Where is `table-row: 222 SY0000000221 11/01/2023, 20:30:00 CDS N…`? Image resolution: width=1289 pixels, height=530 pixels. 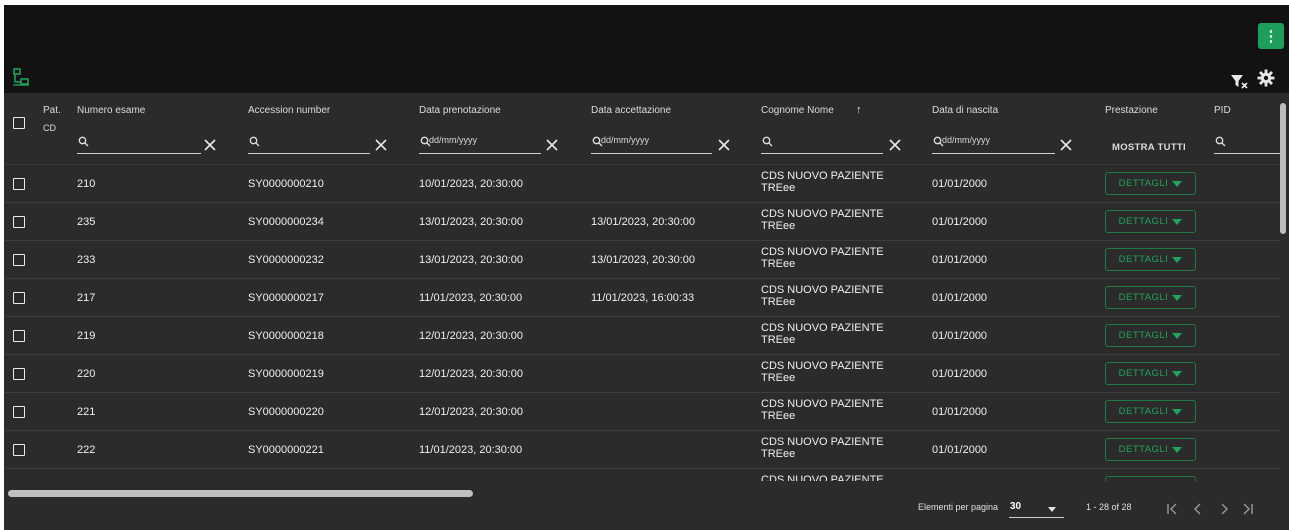 table-row: 222 SY0000000221 11/01/2023, 20:30:00 CDS N… is located at coordinates (642, 450).